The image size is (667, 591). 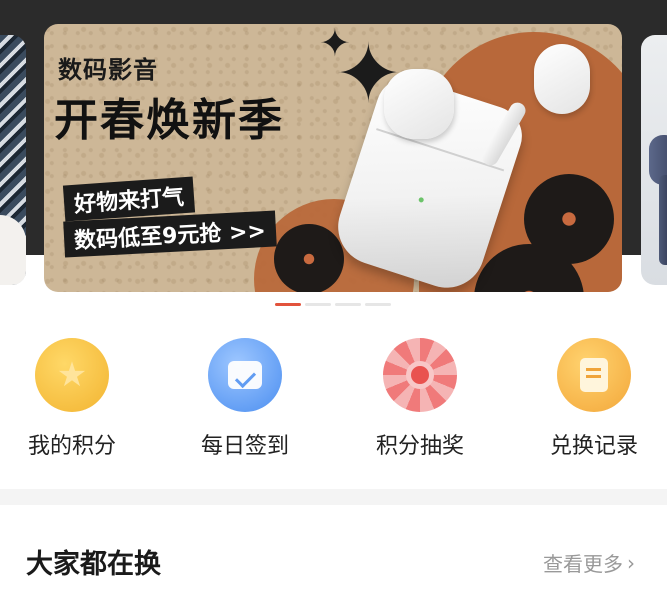 What do you see at coordinates (593, 446) in the screenshot?
I see `action-label: 兑换记录` at bounding box center [593, 446].